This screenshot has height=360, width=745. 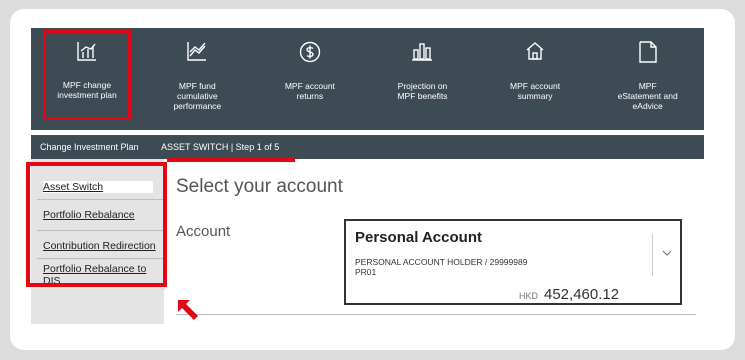 I want to click on account-holder: PERSONAL ACCOUNT HOLDER / 29999989, so click(x=441, y=262).